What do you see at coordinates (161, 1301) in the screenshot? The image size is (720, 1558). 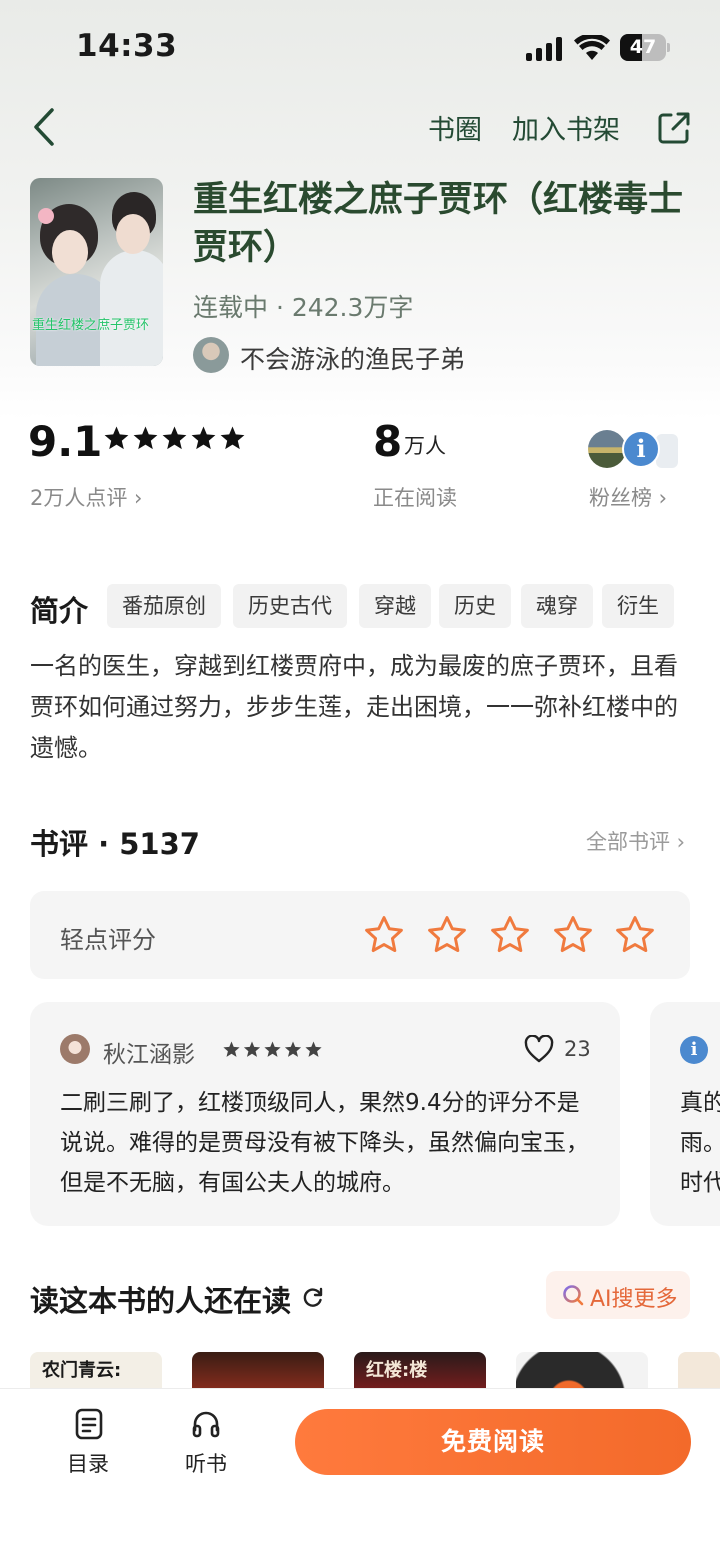 I see `also-reading-heading: 读这本书的人还在读` at bounding box center [161, 1301].